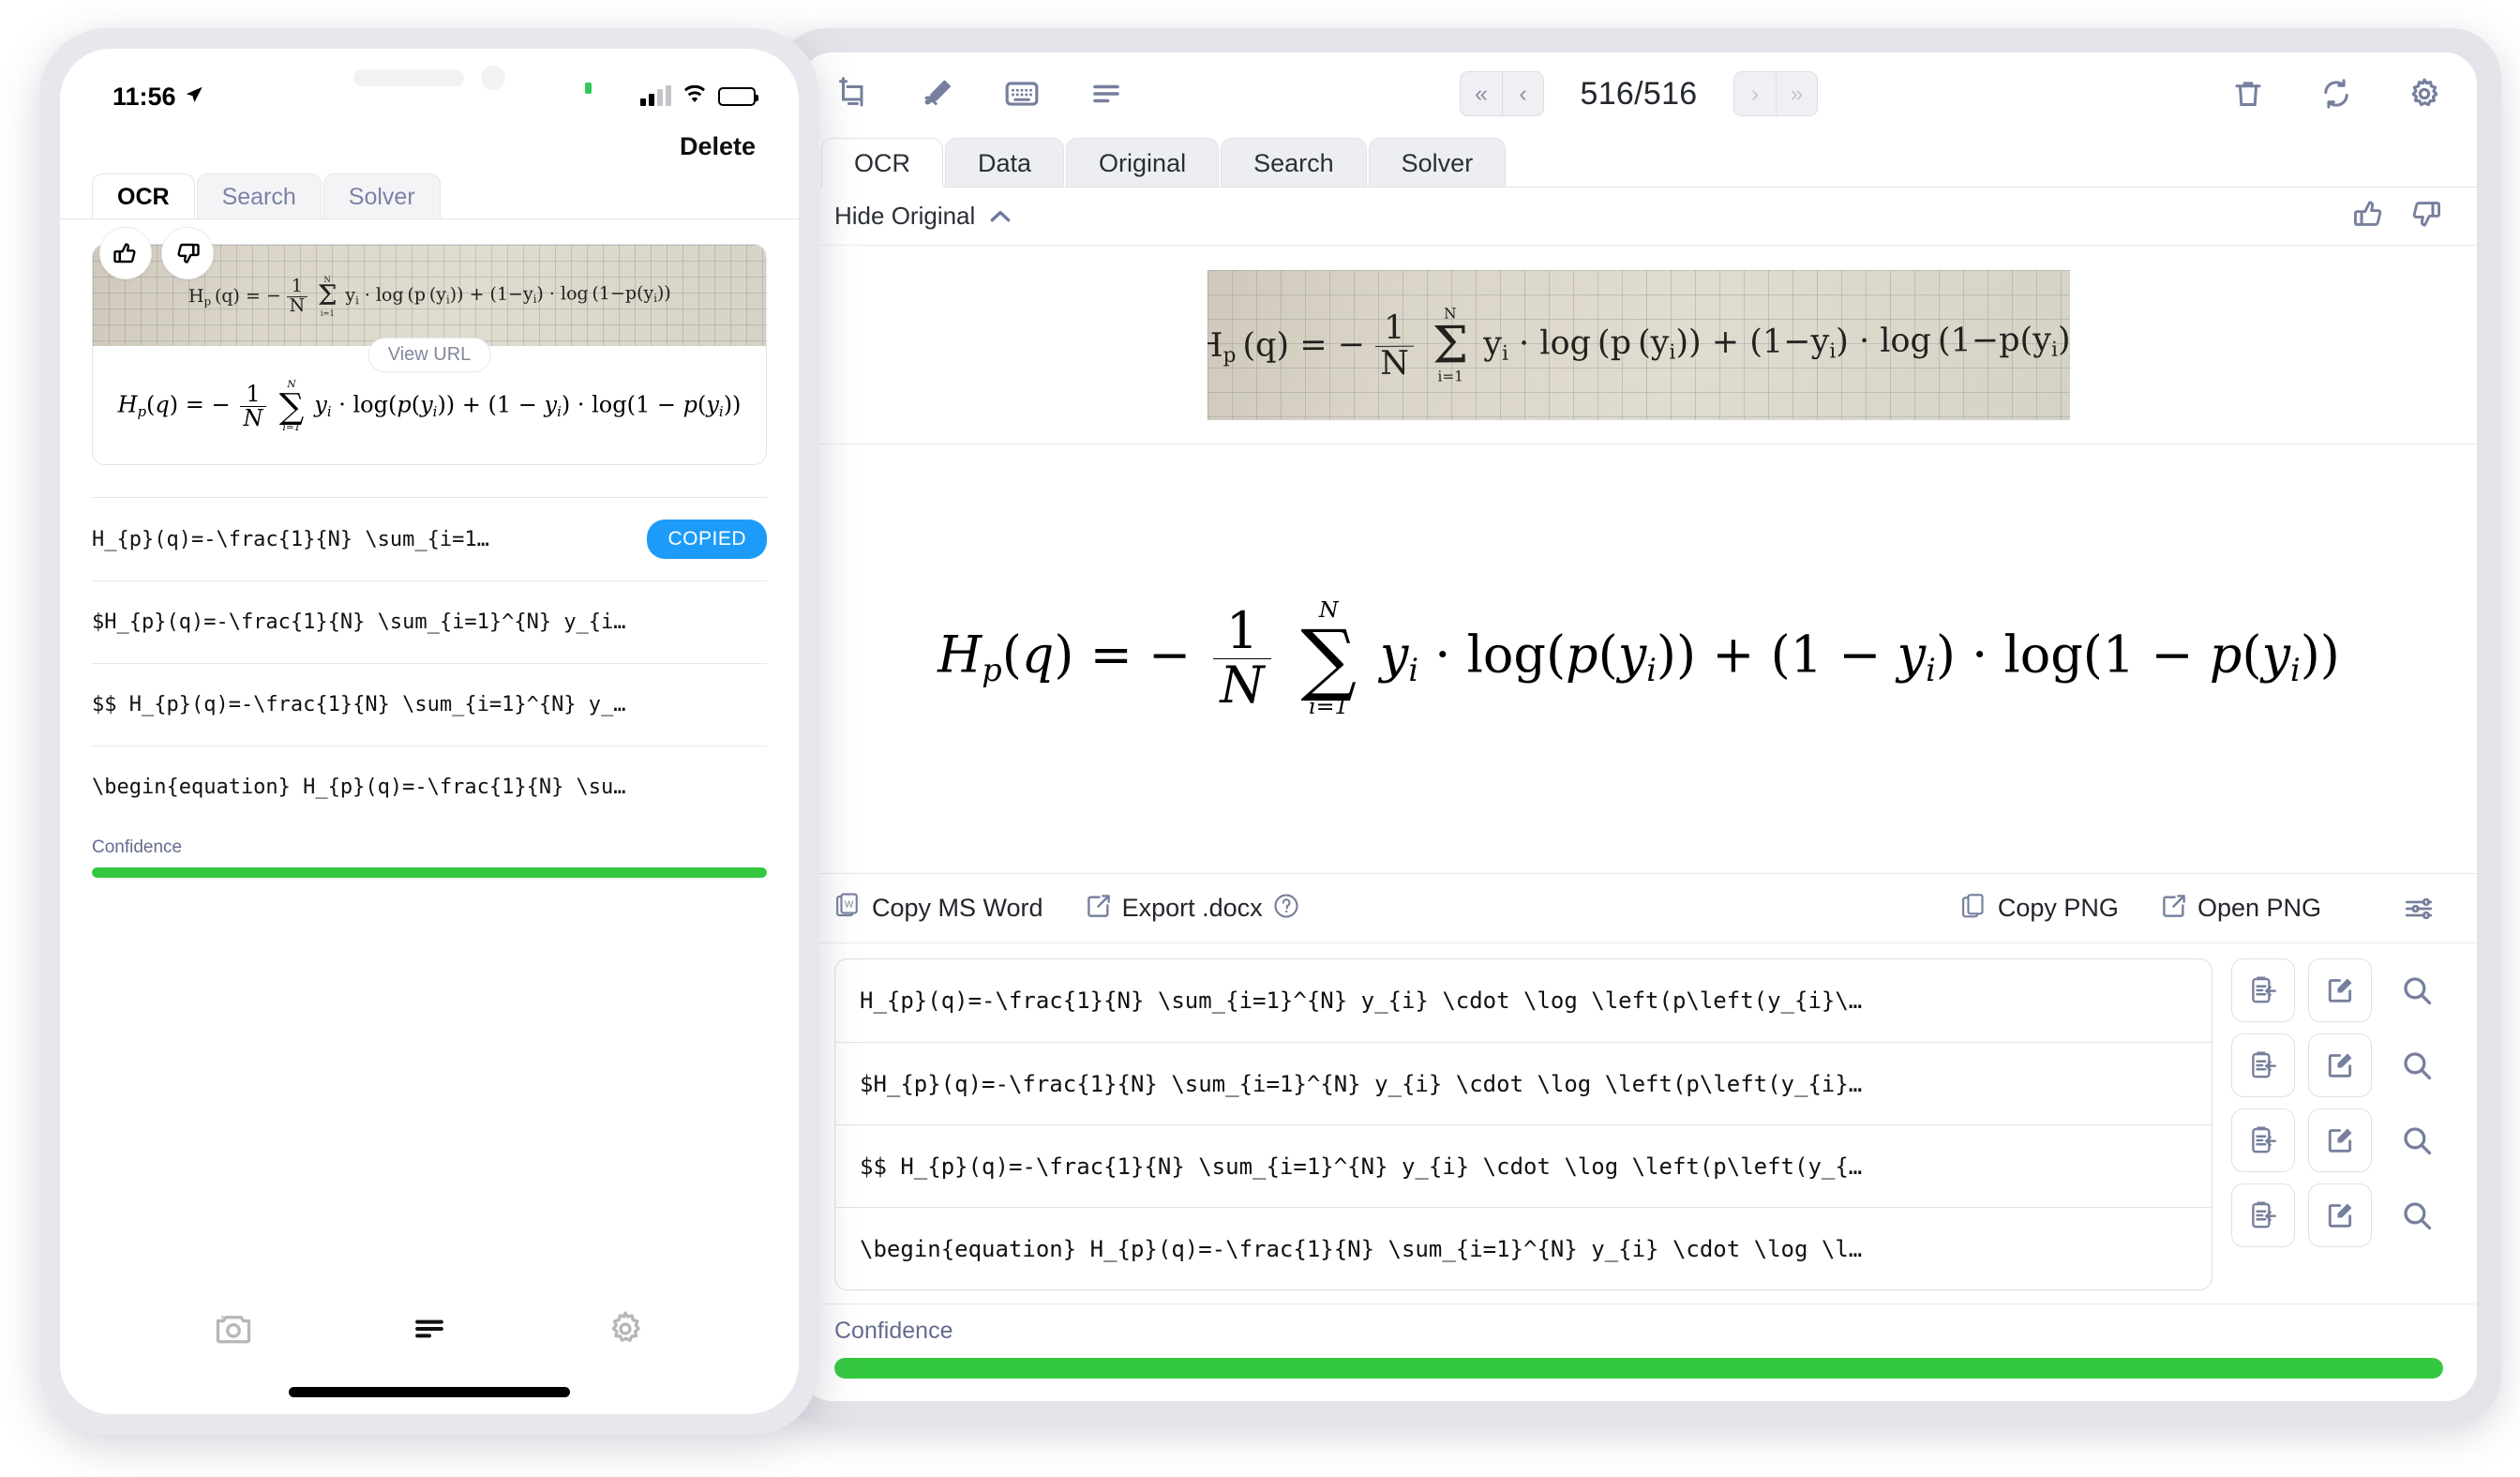  What do you see at coordinates (1639, 94) in the screenshot?
I see `tablet-toolbar: « ‹ 516/516 › »` at bounding box center [1639, 94].